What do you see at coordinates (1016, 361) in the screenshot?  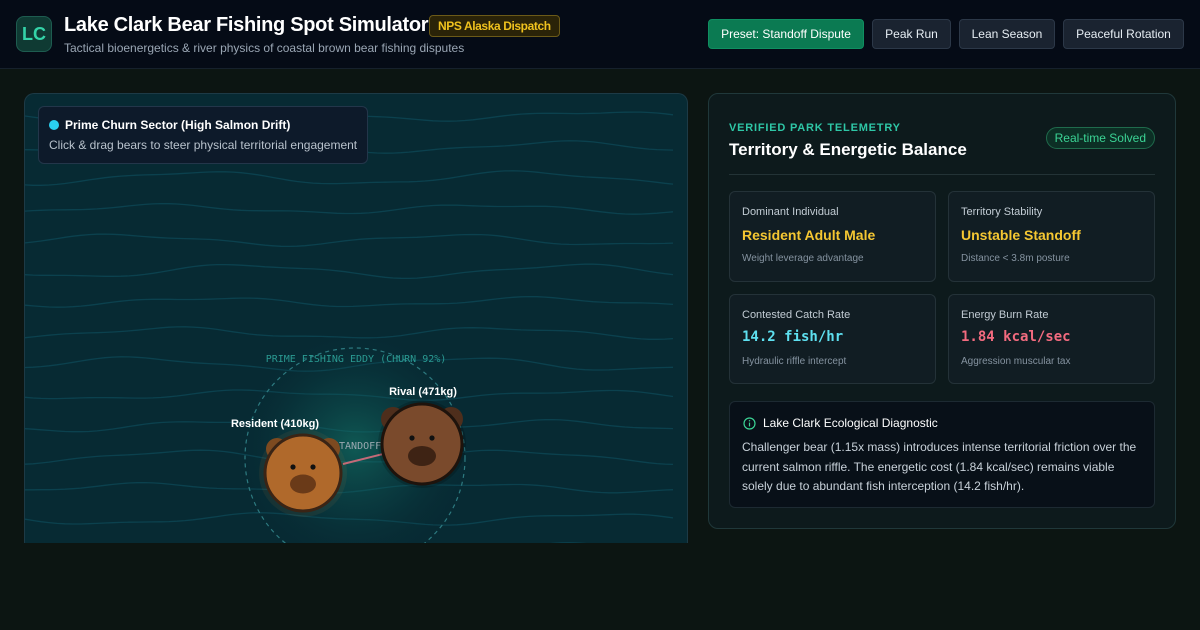 I see `stat-note: Aggression muscular tax` at bounding box center [1016, 361].